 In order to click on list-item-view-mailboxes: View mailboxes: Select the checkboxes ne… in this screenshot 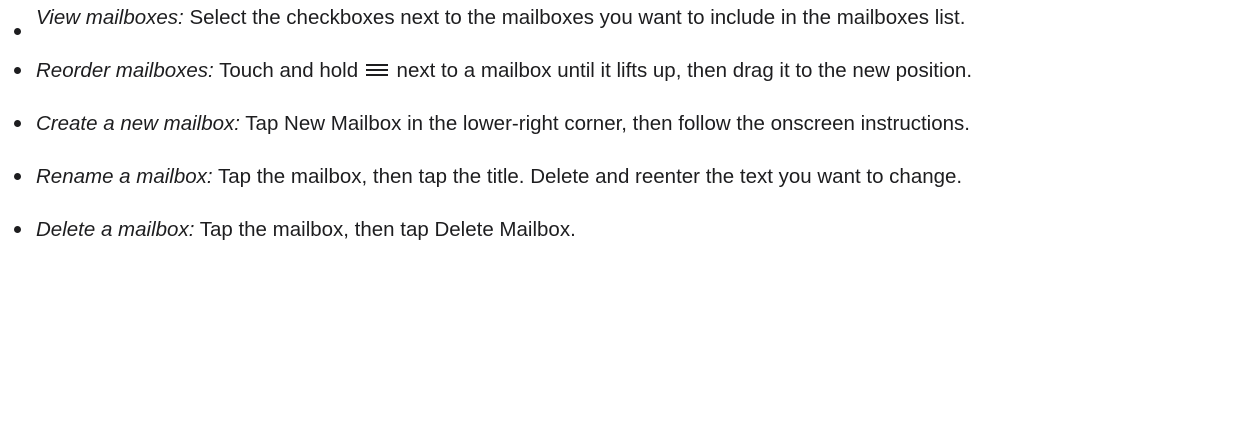, I will do `click(621, 17)`.